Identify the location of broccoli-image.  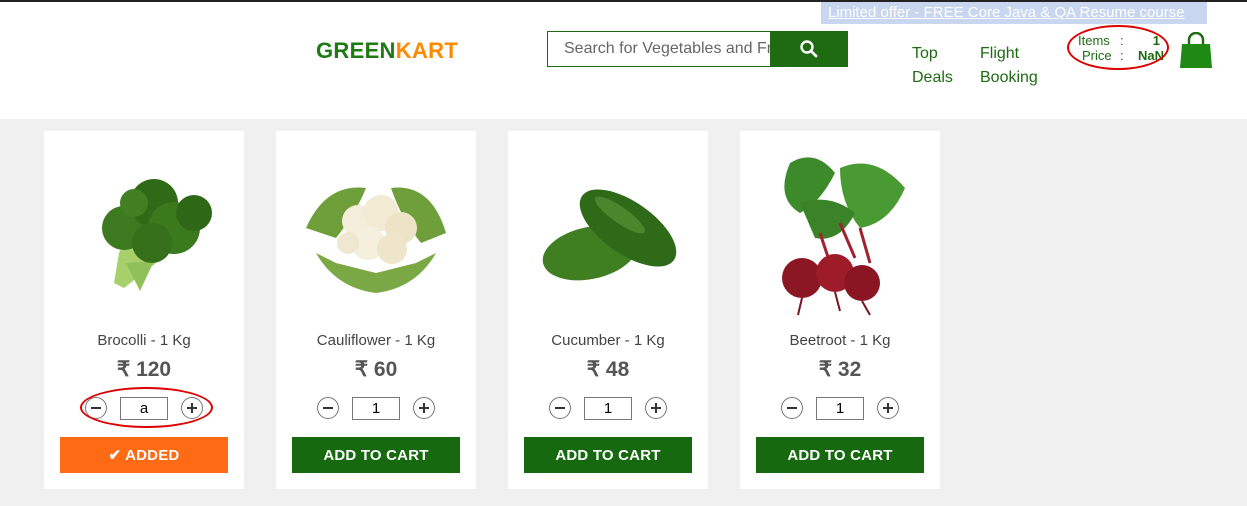
(157, 235).